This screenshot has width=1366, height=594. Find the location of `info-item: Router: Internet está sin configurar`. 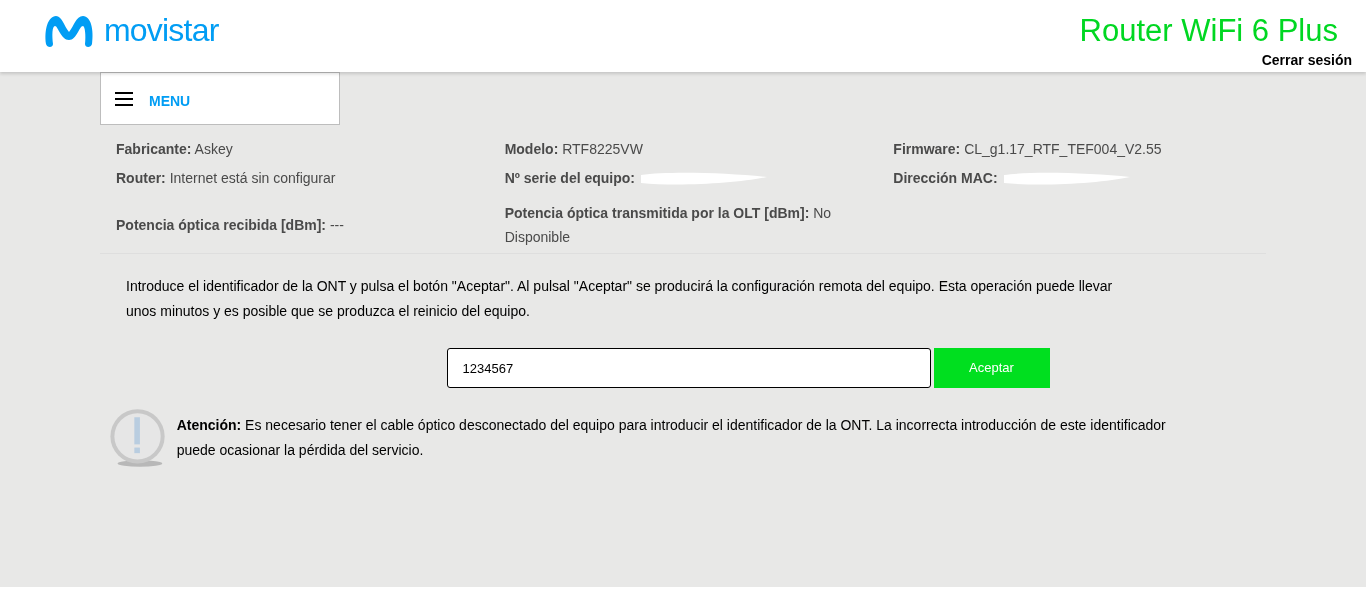

info-item: Router: Internet está sin configurar is located at coordinates (226, 178).